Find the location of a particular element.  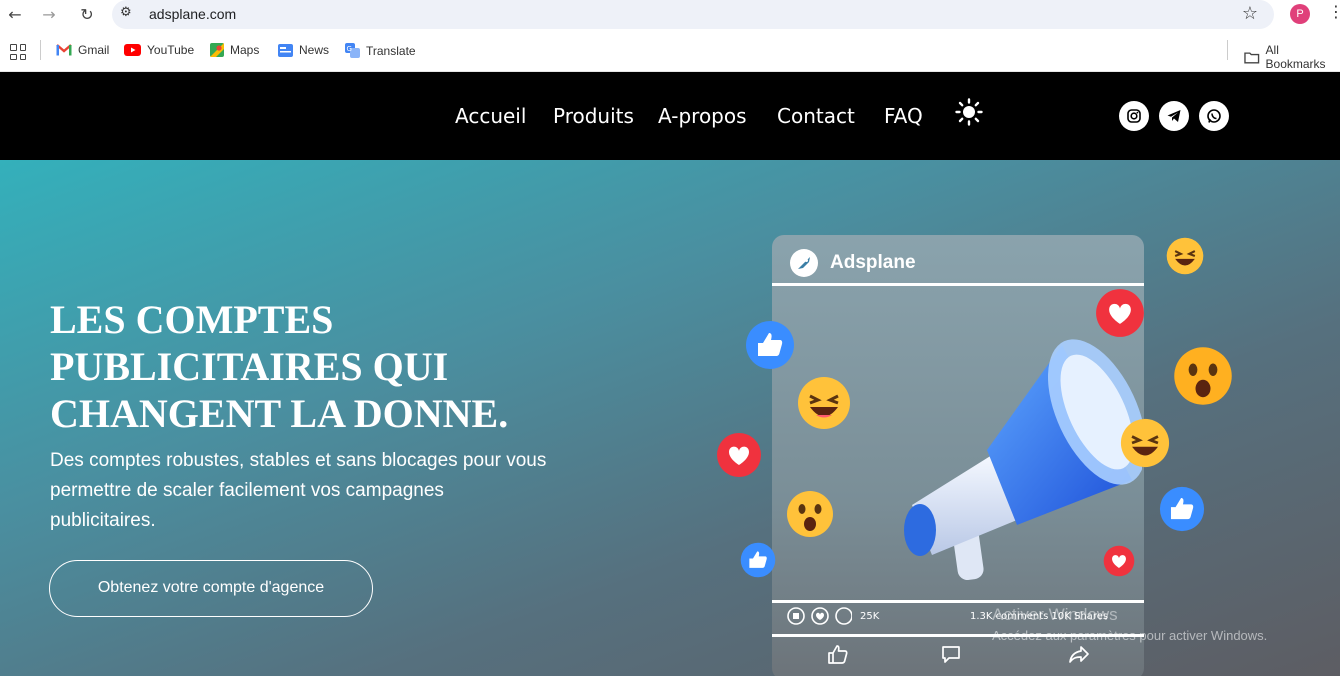

laughing-emoji-overlay-icon is located at coordinates (1145, 443).